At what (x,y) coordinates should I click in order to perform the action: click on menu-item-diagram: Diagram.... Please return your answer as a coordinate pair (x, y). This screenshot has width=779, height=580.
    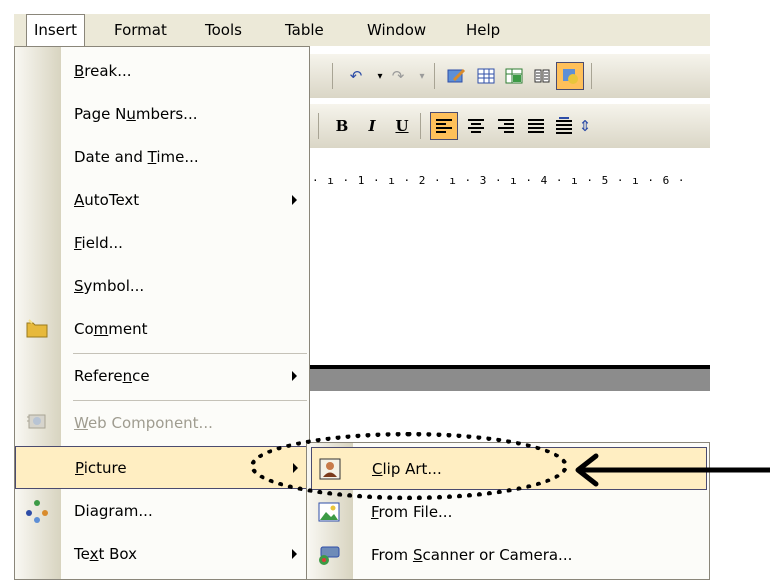
    Looking at the image, I should click on (162, 511).